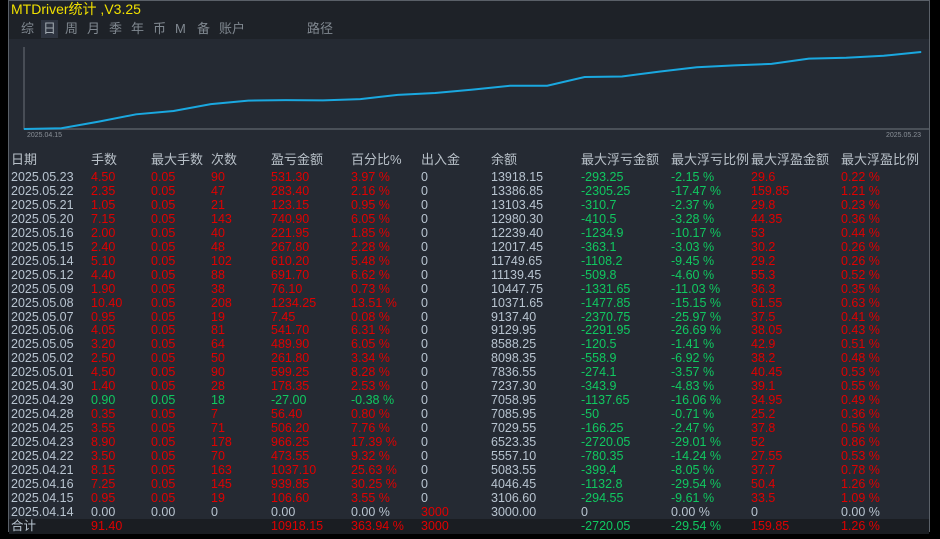 The image size is (940, 539). I want to click on table-cell: 4.40, so click(103, 274).